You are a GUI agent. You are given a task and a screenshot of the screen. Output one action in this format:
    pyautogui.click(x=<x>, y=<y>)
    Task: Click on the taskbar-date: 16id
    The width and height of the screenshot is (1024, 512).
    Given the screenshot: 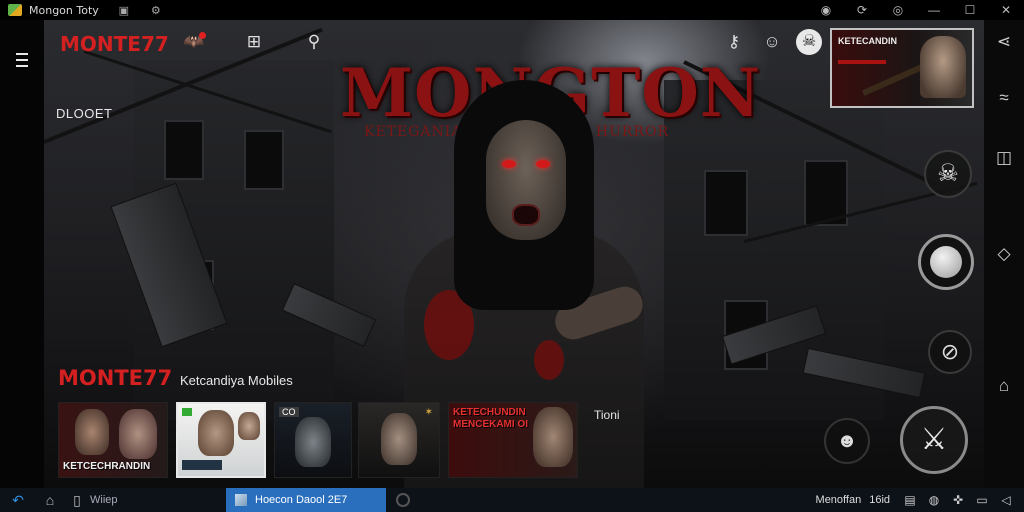 What is the action you would take?
    pyautogui.click(x=879, y=500)
    